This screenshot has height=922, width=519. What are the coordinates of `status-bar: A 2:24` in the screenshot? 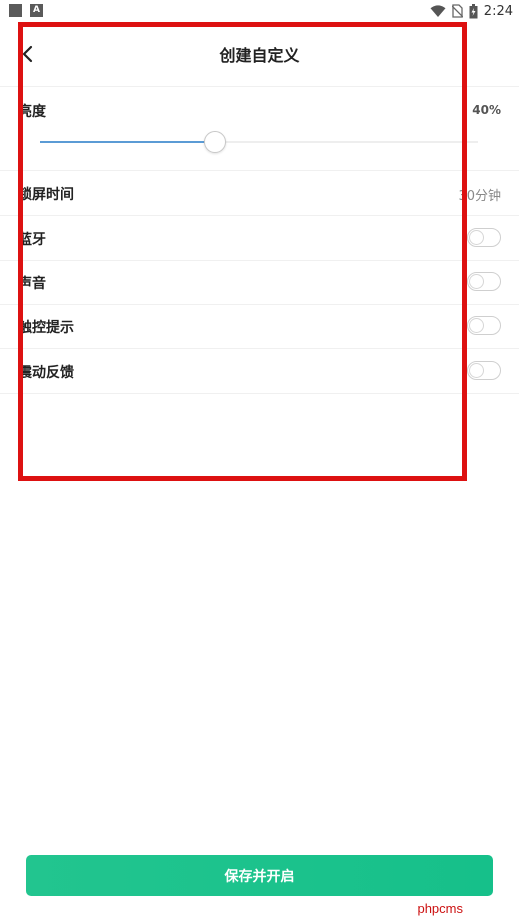 It's located at (259, 11).